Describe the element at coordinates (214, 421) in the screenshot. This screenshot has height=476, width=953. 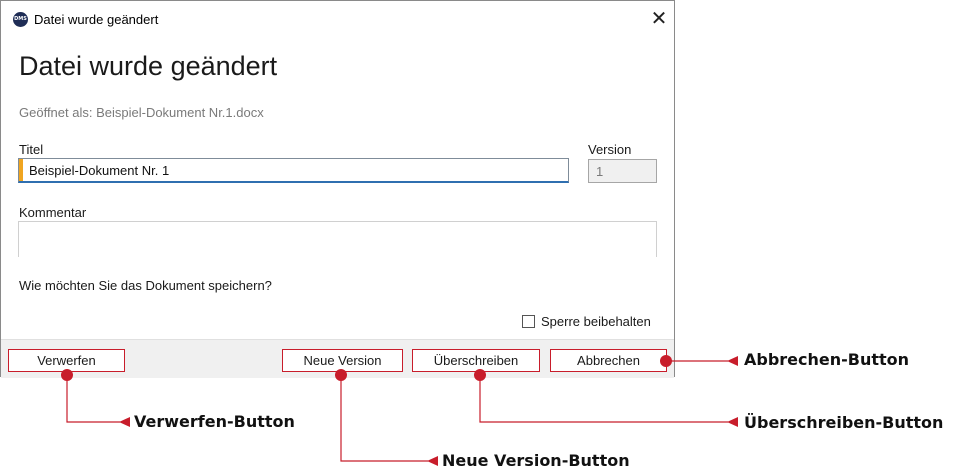
I see `callout-discard-button: Verwerfen-Button` at that location.